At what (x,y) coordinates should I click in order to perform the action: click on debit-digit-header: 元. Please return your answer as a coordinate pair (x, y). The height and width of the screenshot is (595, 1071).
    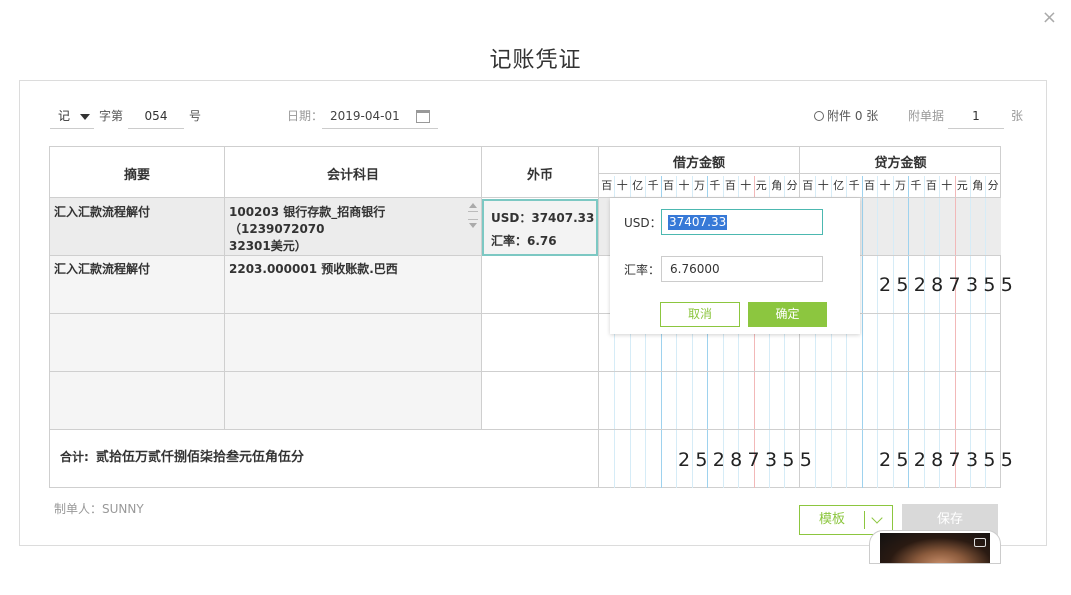
    Looking at the image, I should click on (761, 185).